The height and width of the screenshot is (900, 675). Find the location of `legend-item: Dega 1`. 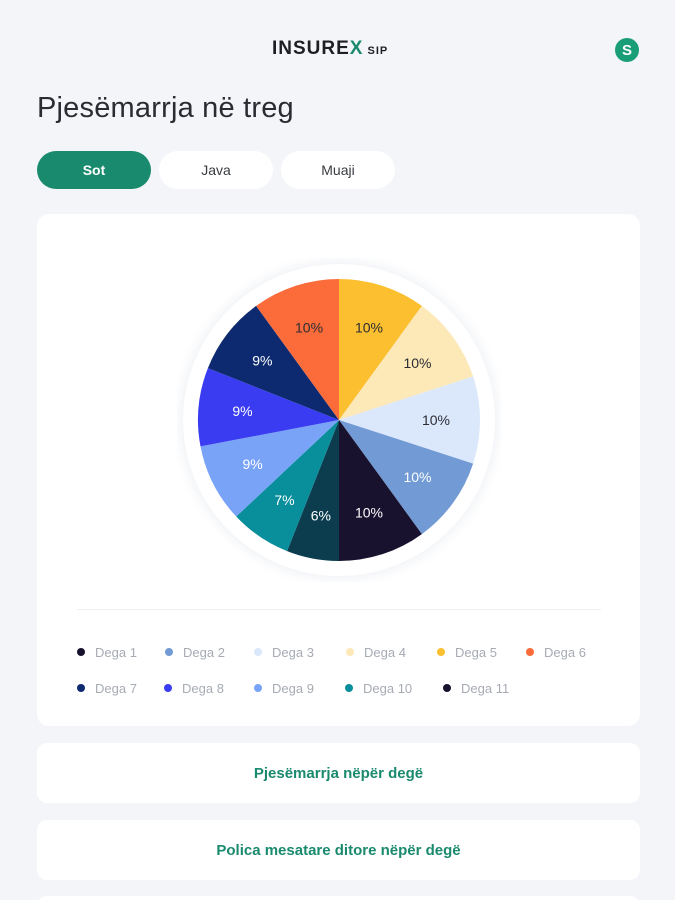

legend-item: Dega 1 is located at coordinates (121, 652).